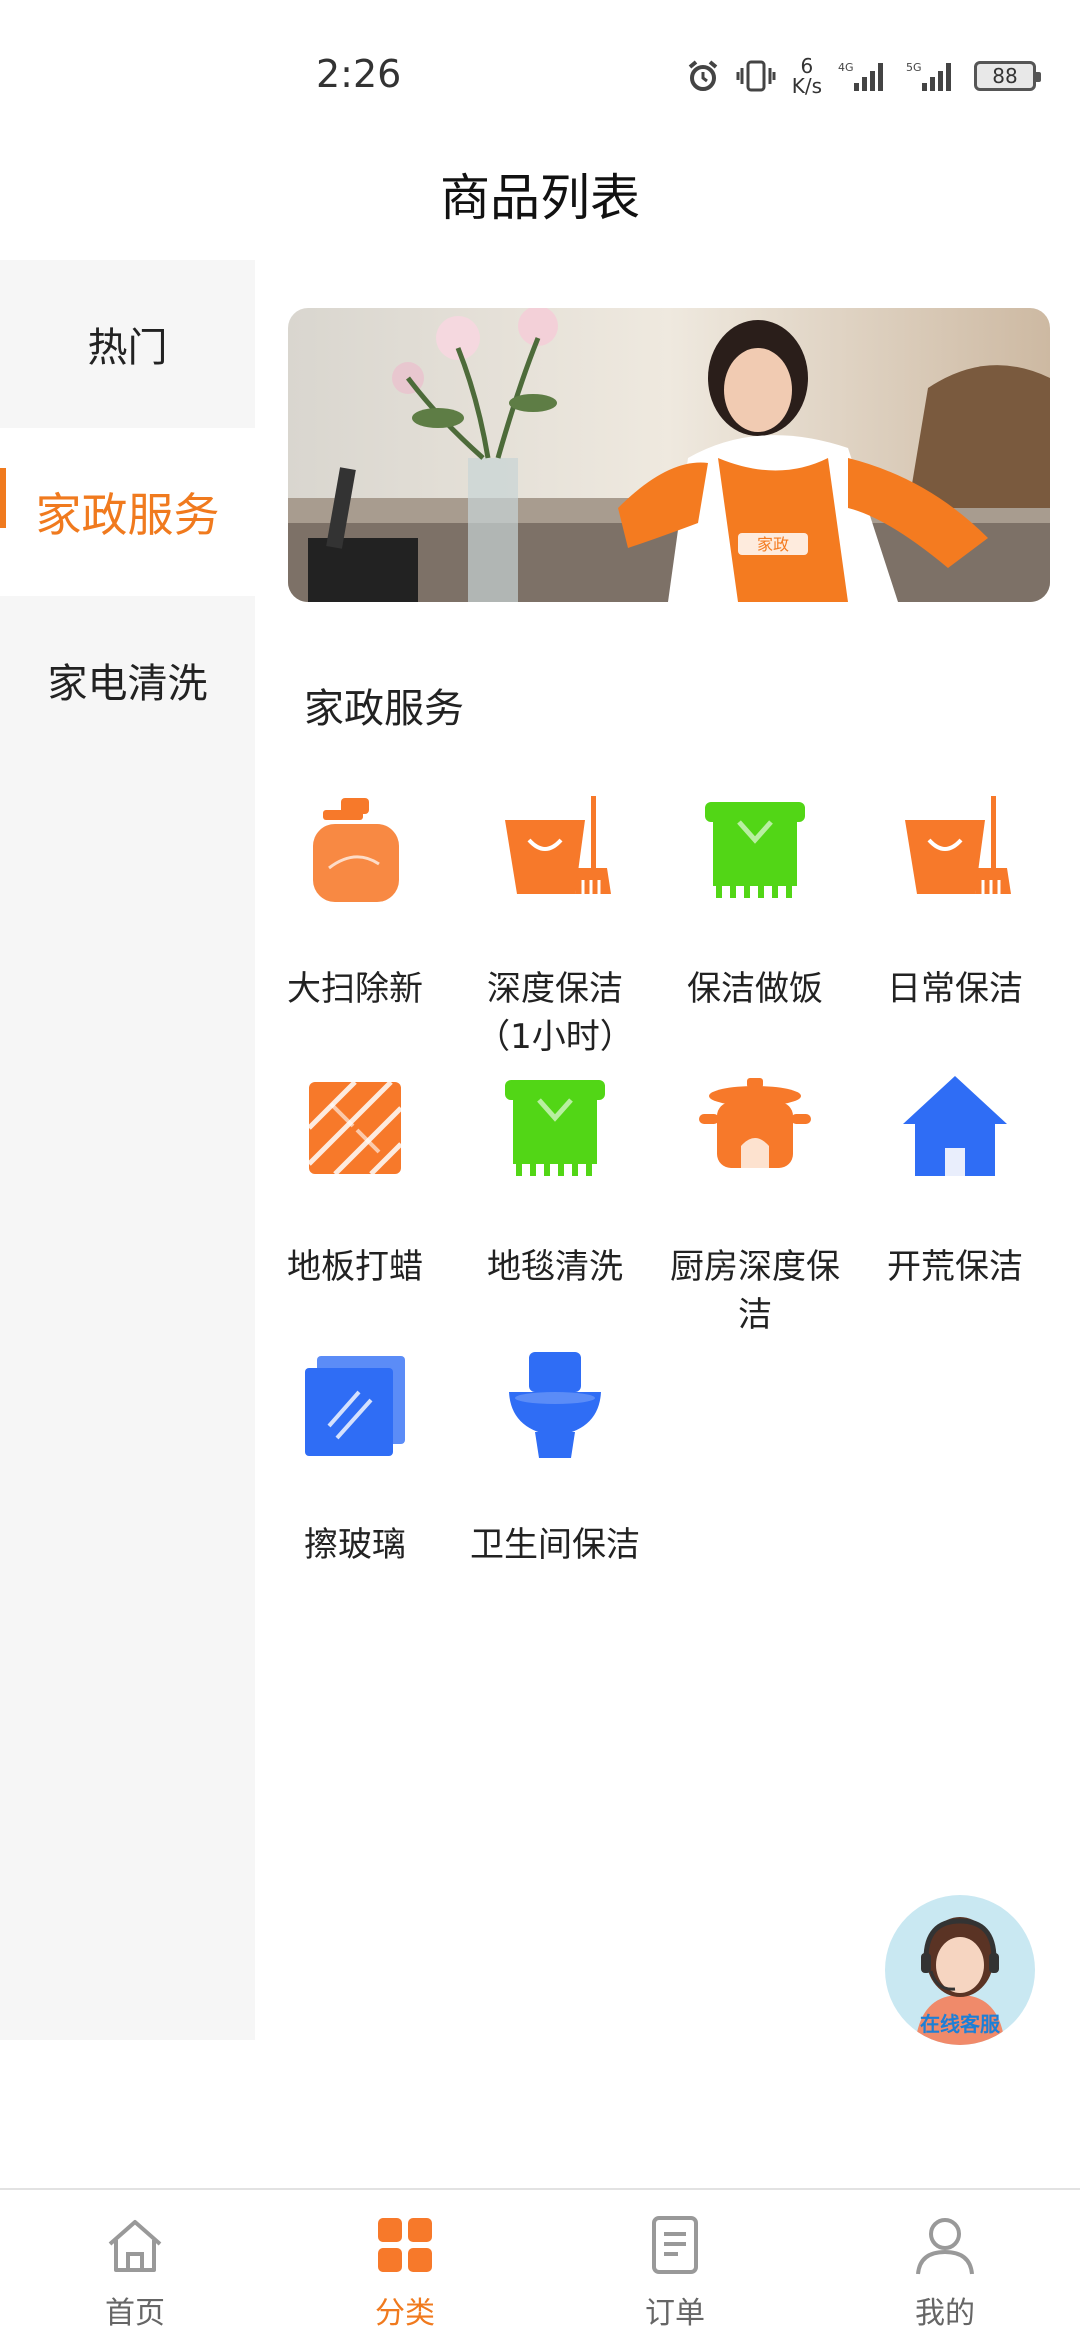  I want to click on service-item-cleaning-cooking: 保洁做饭, so click(755, 915).